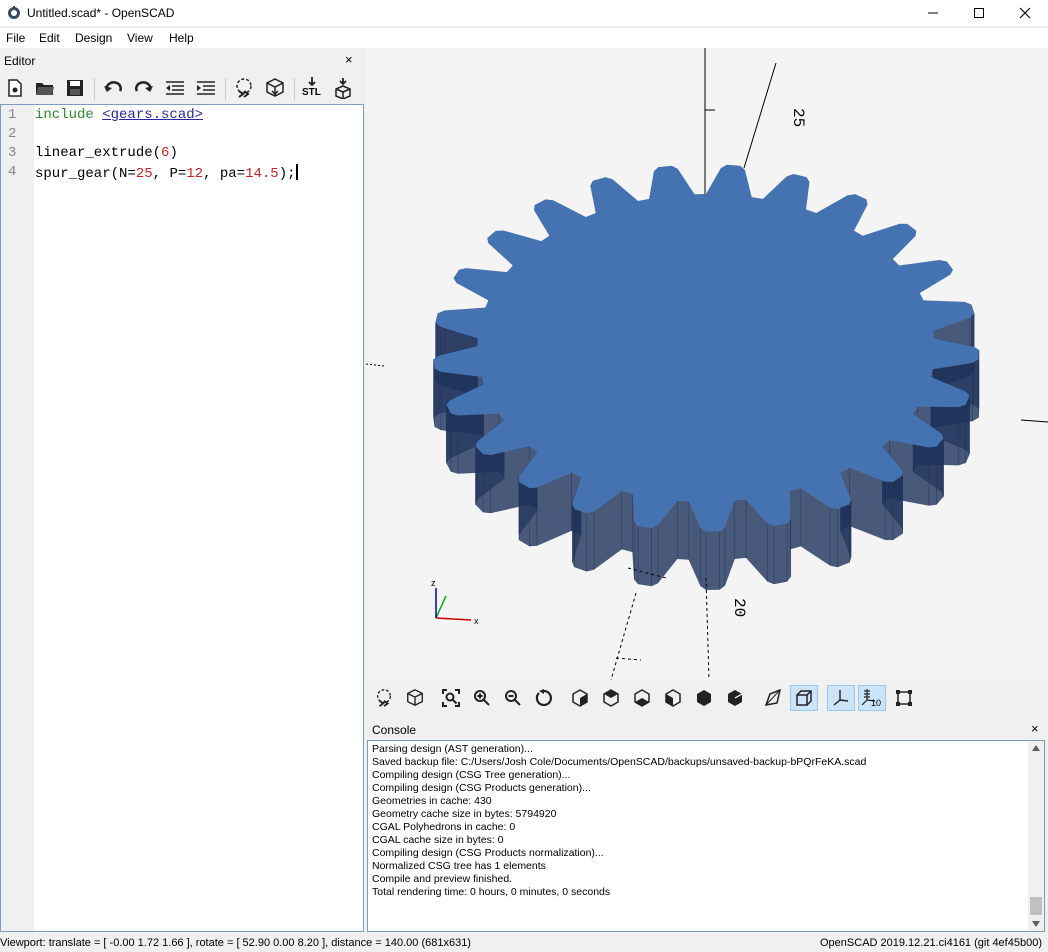  I want to click on view-right-button, so click(580, 698).